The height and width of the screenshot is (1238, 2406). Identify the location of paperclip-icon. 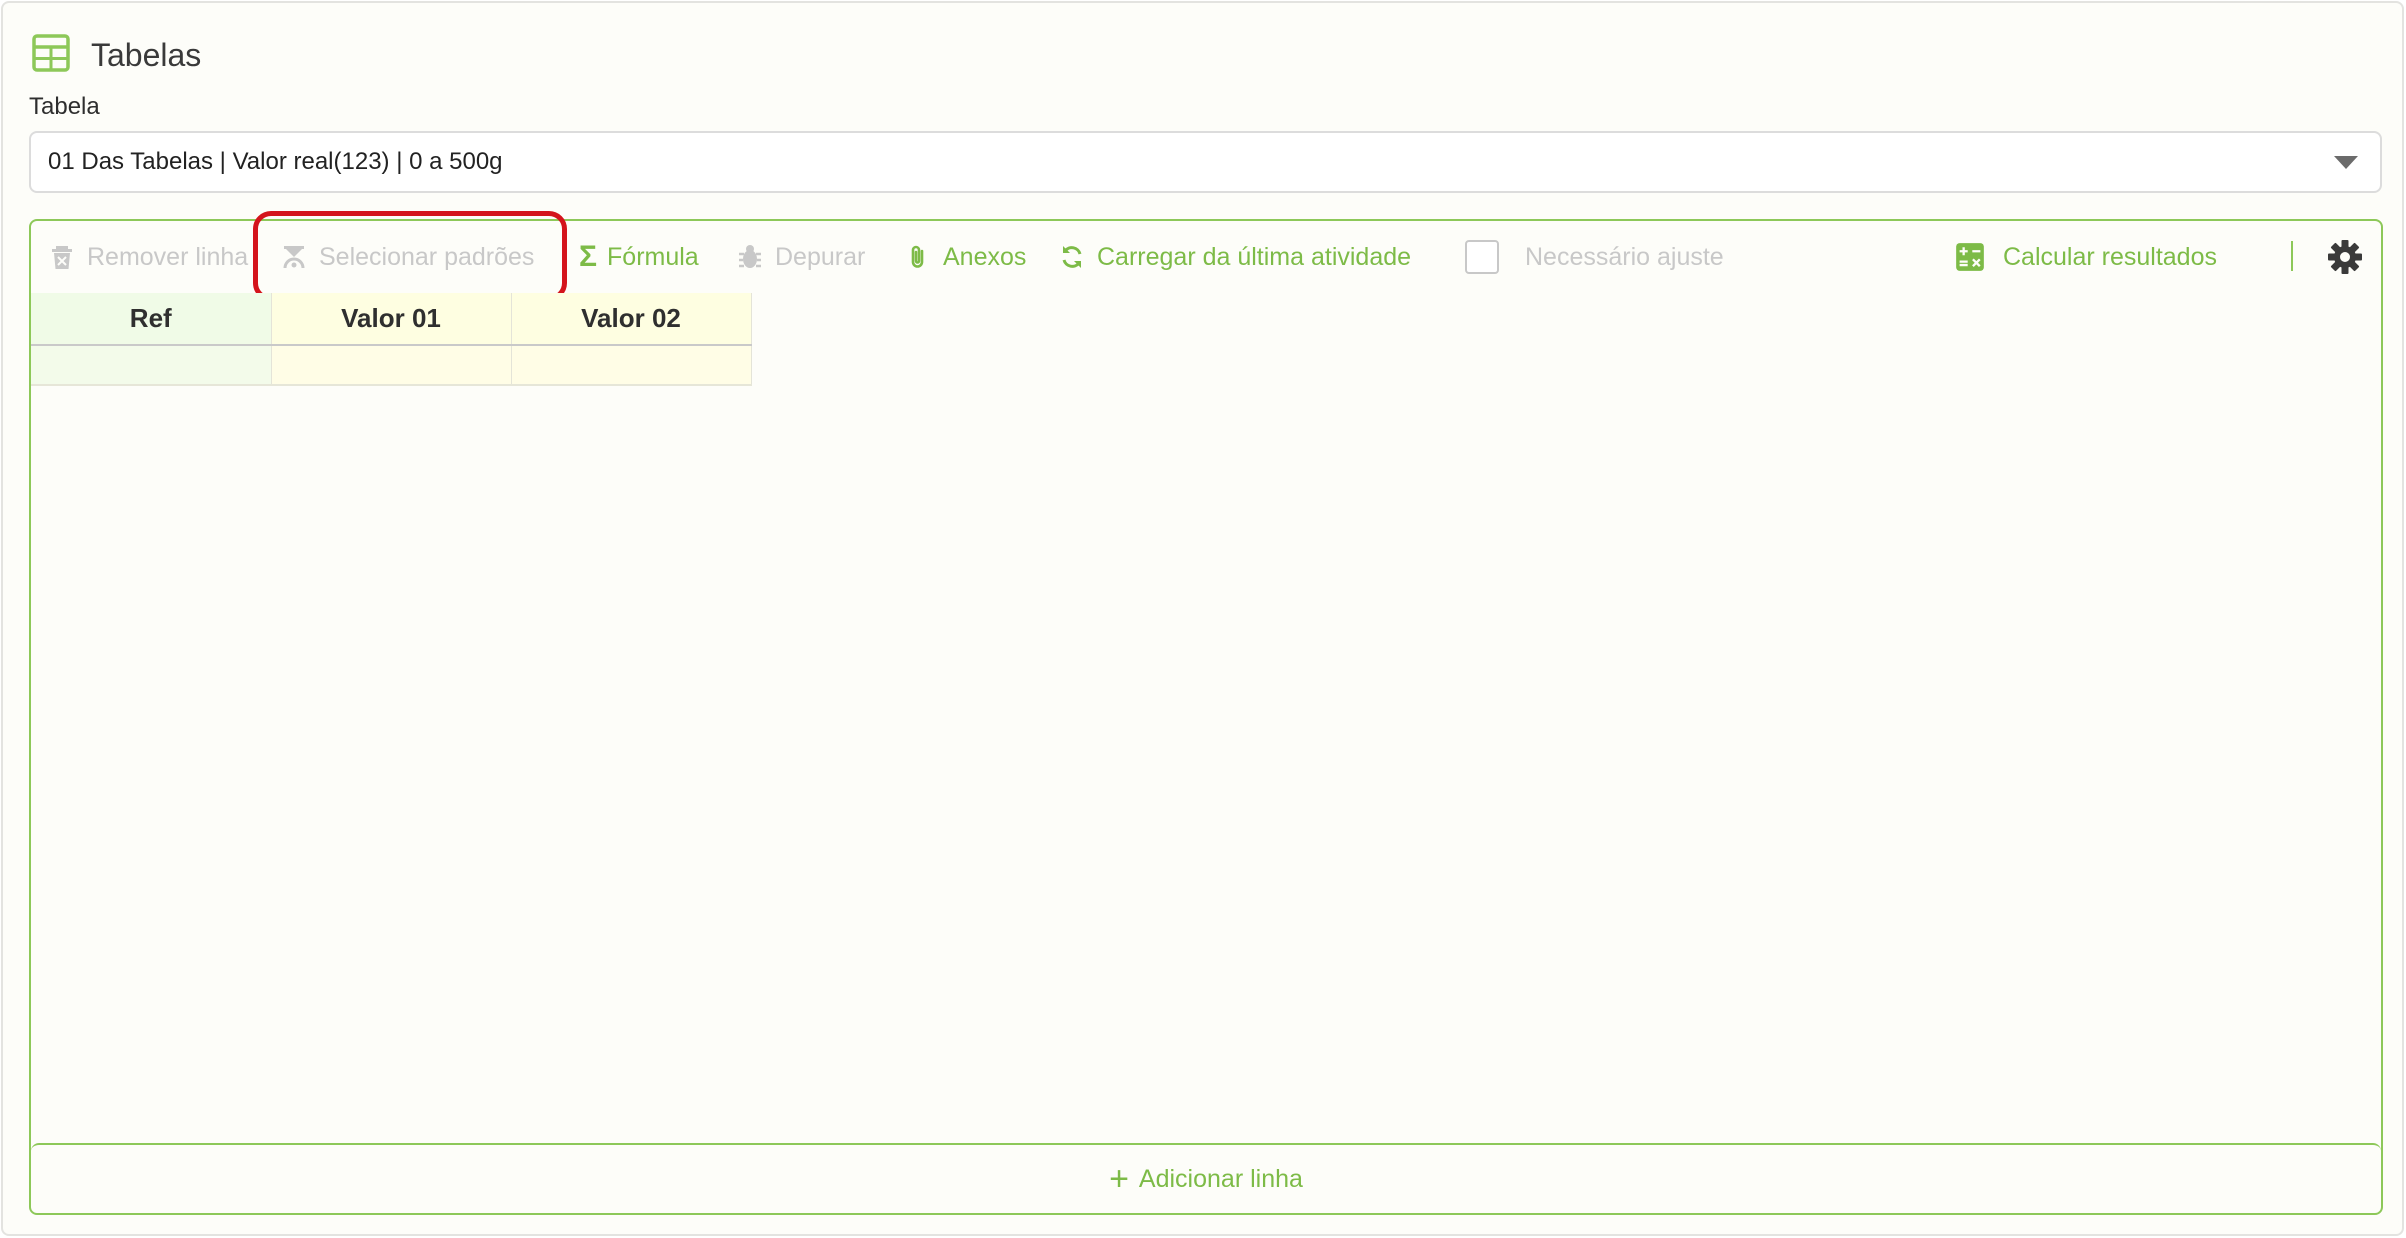
(917, 256).